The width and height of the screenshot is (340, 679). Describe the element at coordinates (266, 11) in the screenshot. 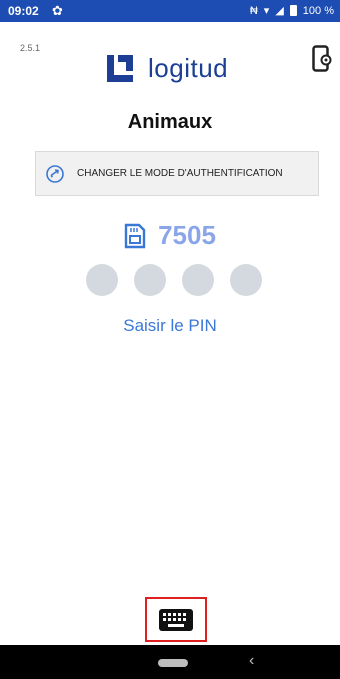

I see `wifi-icon: ▾` at that location.